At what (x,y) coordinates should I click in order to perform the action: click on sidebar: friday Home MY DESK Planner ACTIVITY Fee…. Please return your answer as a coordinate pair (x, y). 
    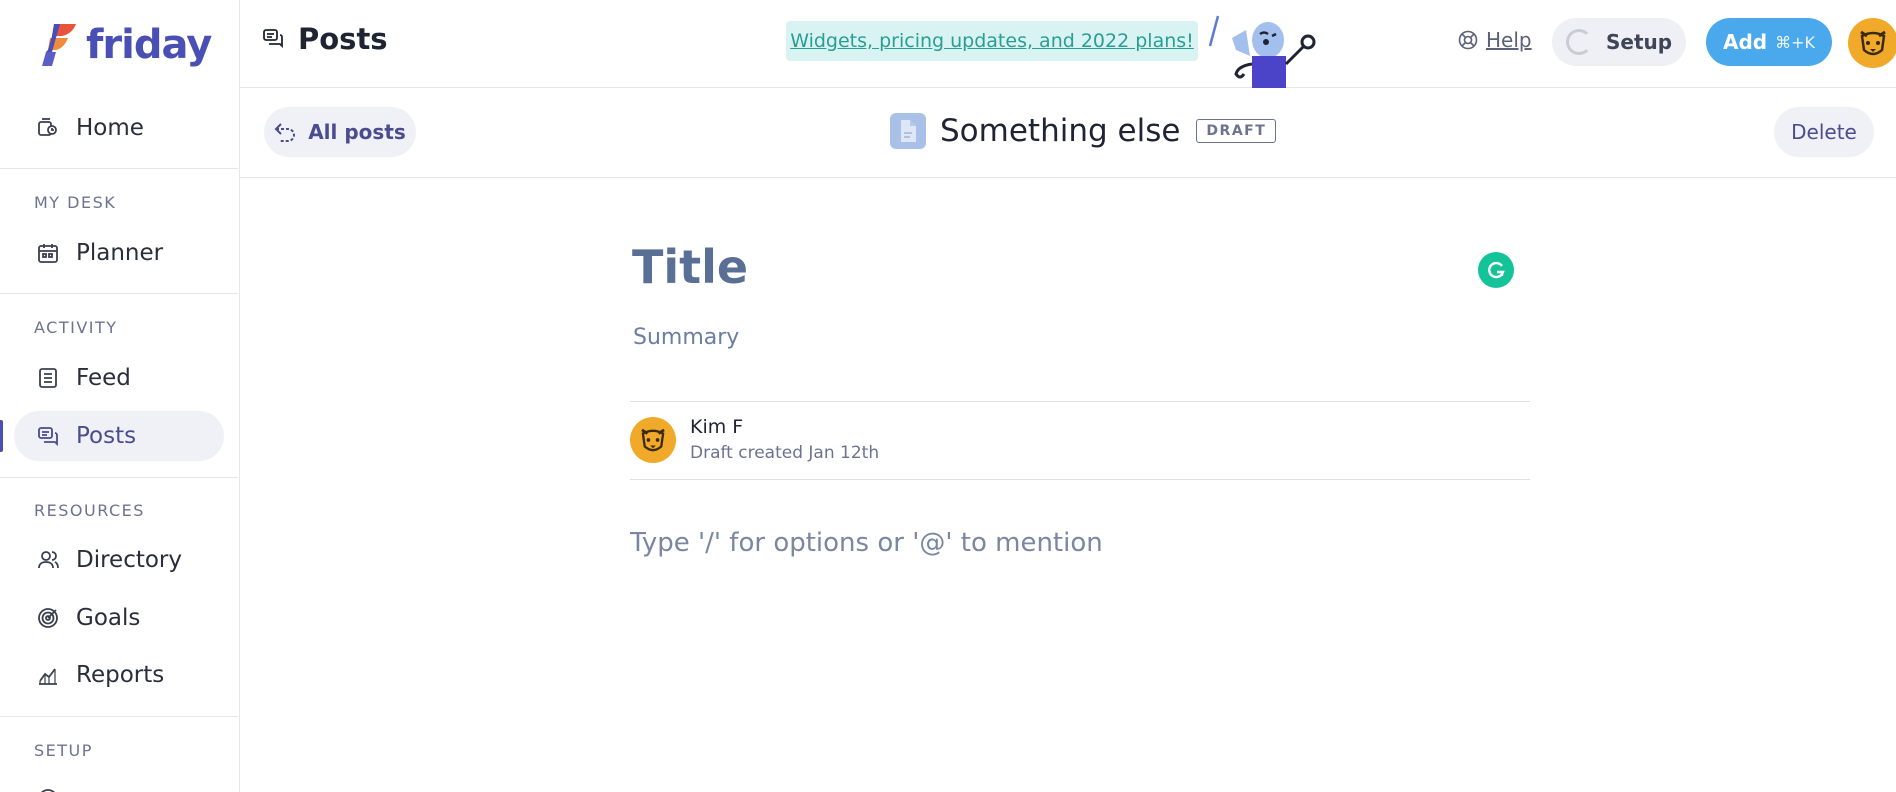
    Looking at the image, I should click on (120, 396).